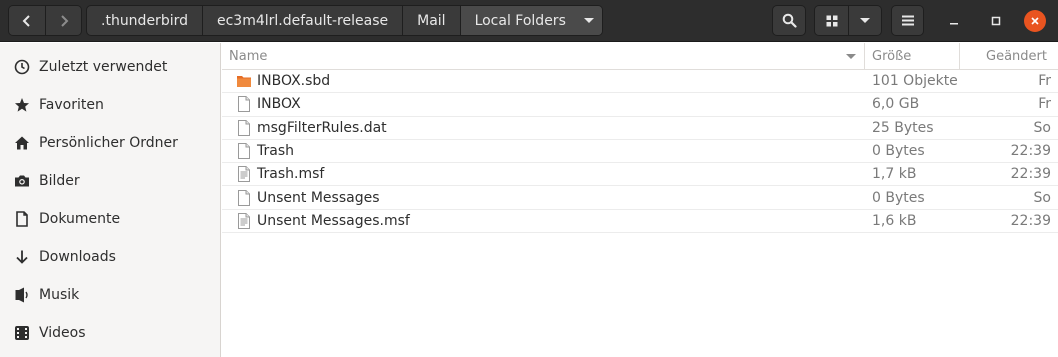 This screenshot has width=1058, height=357. What do you see at coordinates (954, 21) in the screenshot?
I see `minimize-button` at bounding box center [954, 21].